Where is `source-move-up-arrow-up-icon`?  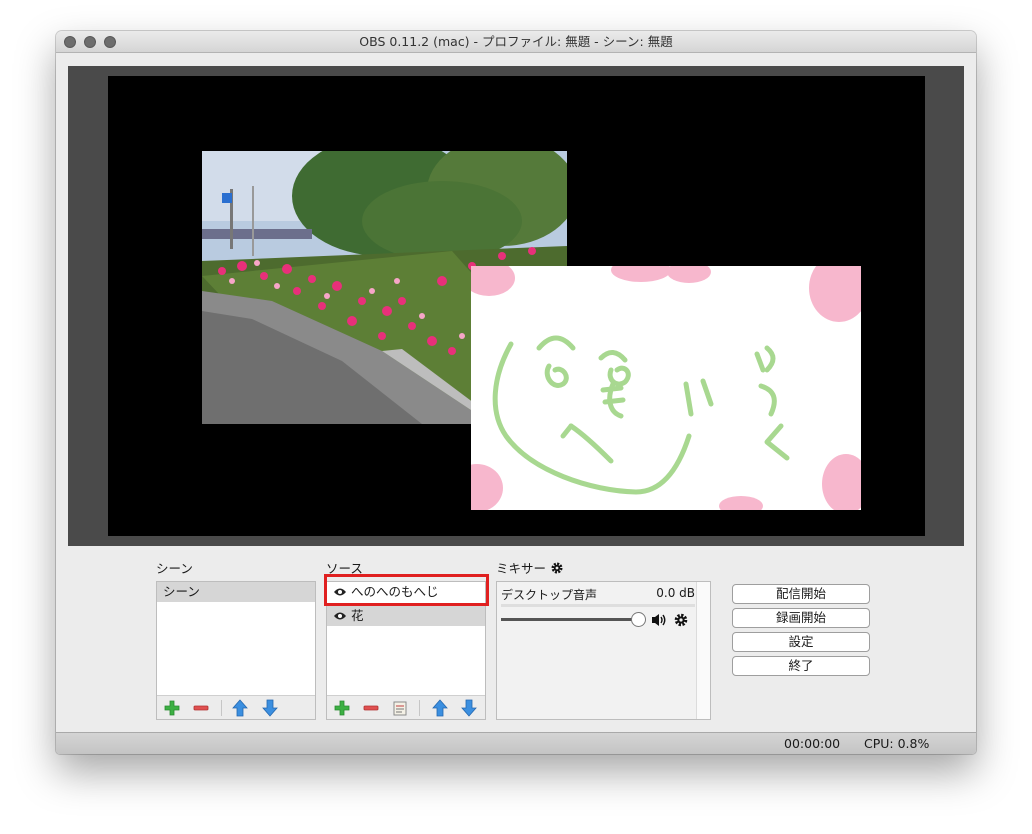
source-move-up-arrow-up-icon is located at coordinates (440, 708).